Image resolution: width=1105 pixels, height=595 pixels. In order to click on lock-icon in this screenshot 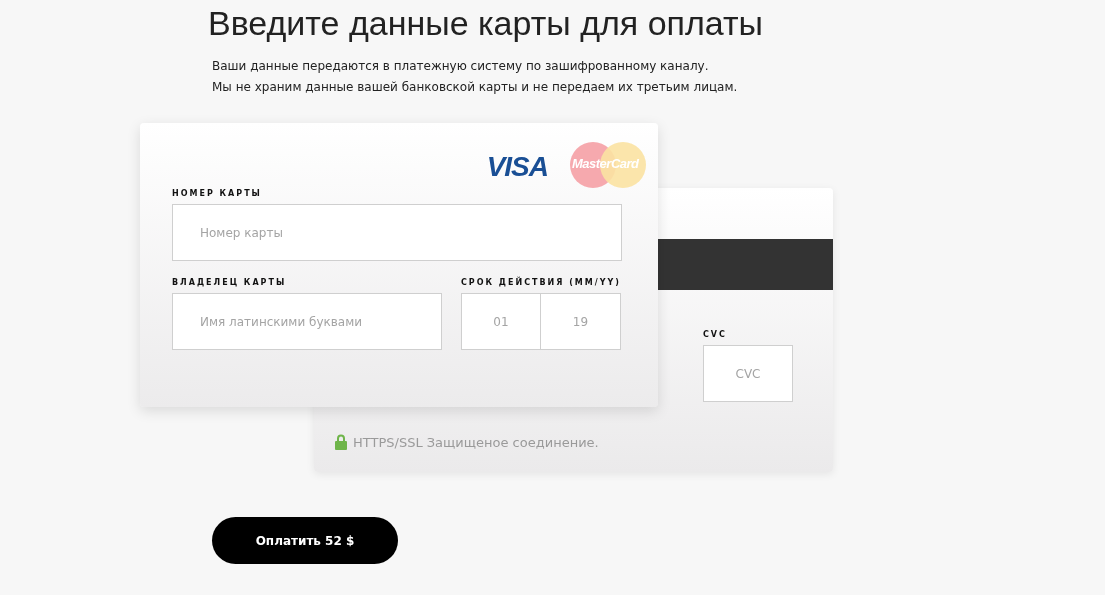, I will do `click(341, 442)`.